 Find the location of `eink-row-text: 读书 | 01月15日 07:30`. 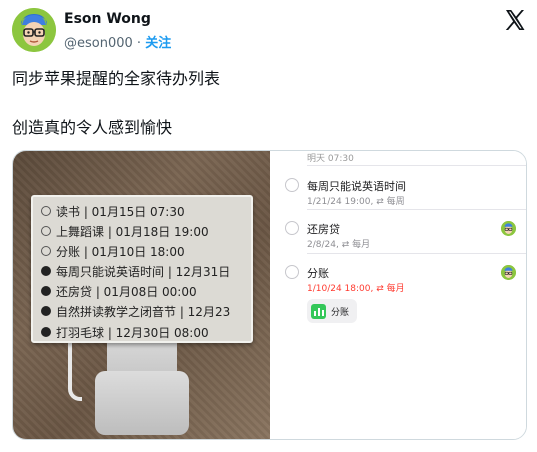

eink-row-text: 读书 | 01月15日 07:30 is located at coordinates (120, 211).